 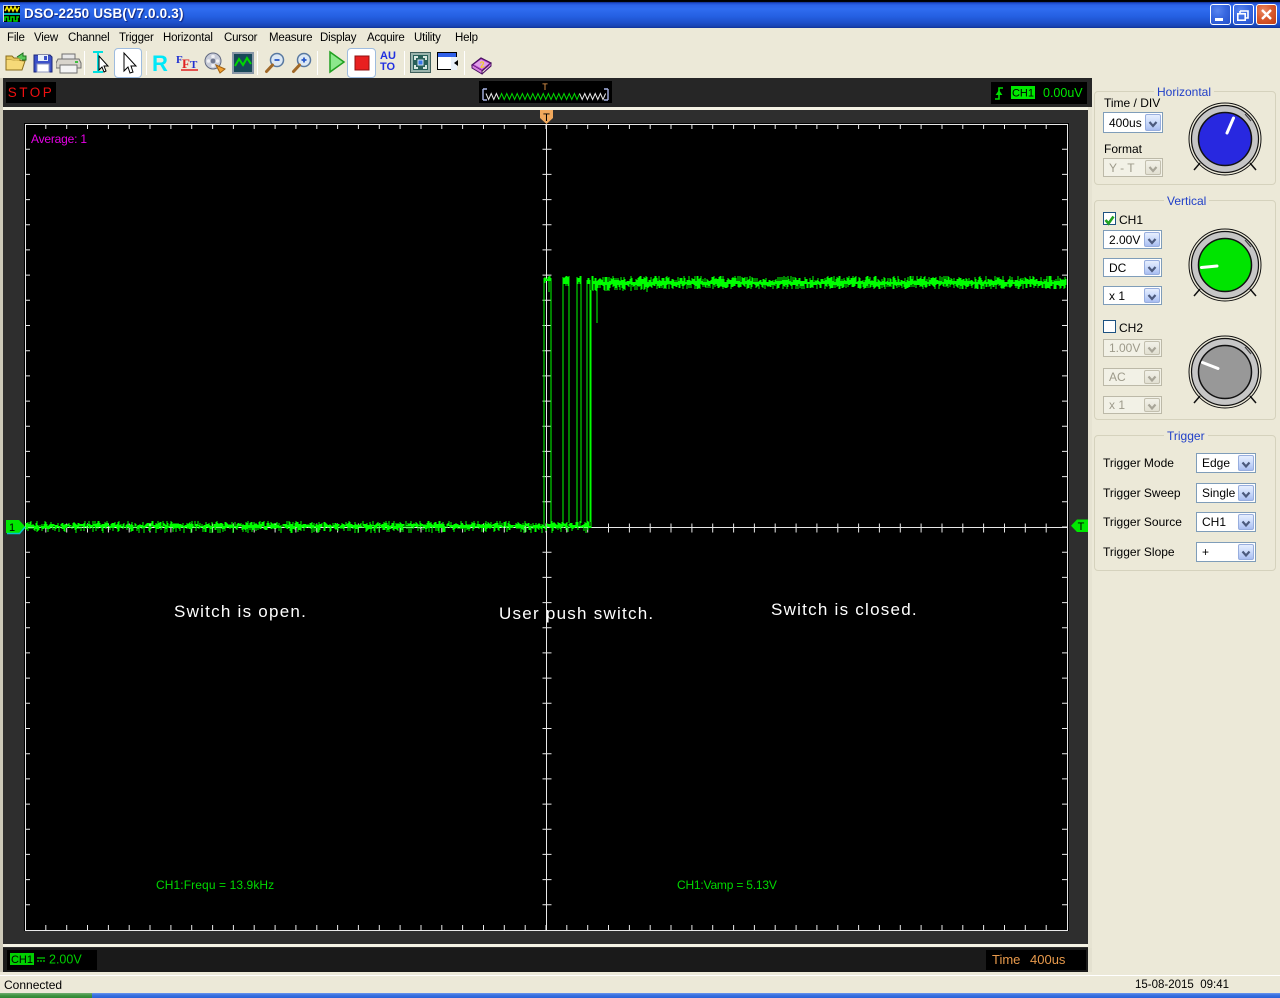 What do you see at coordinates (576, 613) in the screenshot?
I see `svg-text: User push switch.` at bounding box center [576, 613].